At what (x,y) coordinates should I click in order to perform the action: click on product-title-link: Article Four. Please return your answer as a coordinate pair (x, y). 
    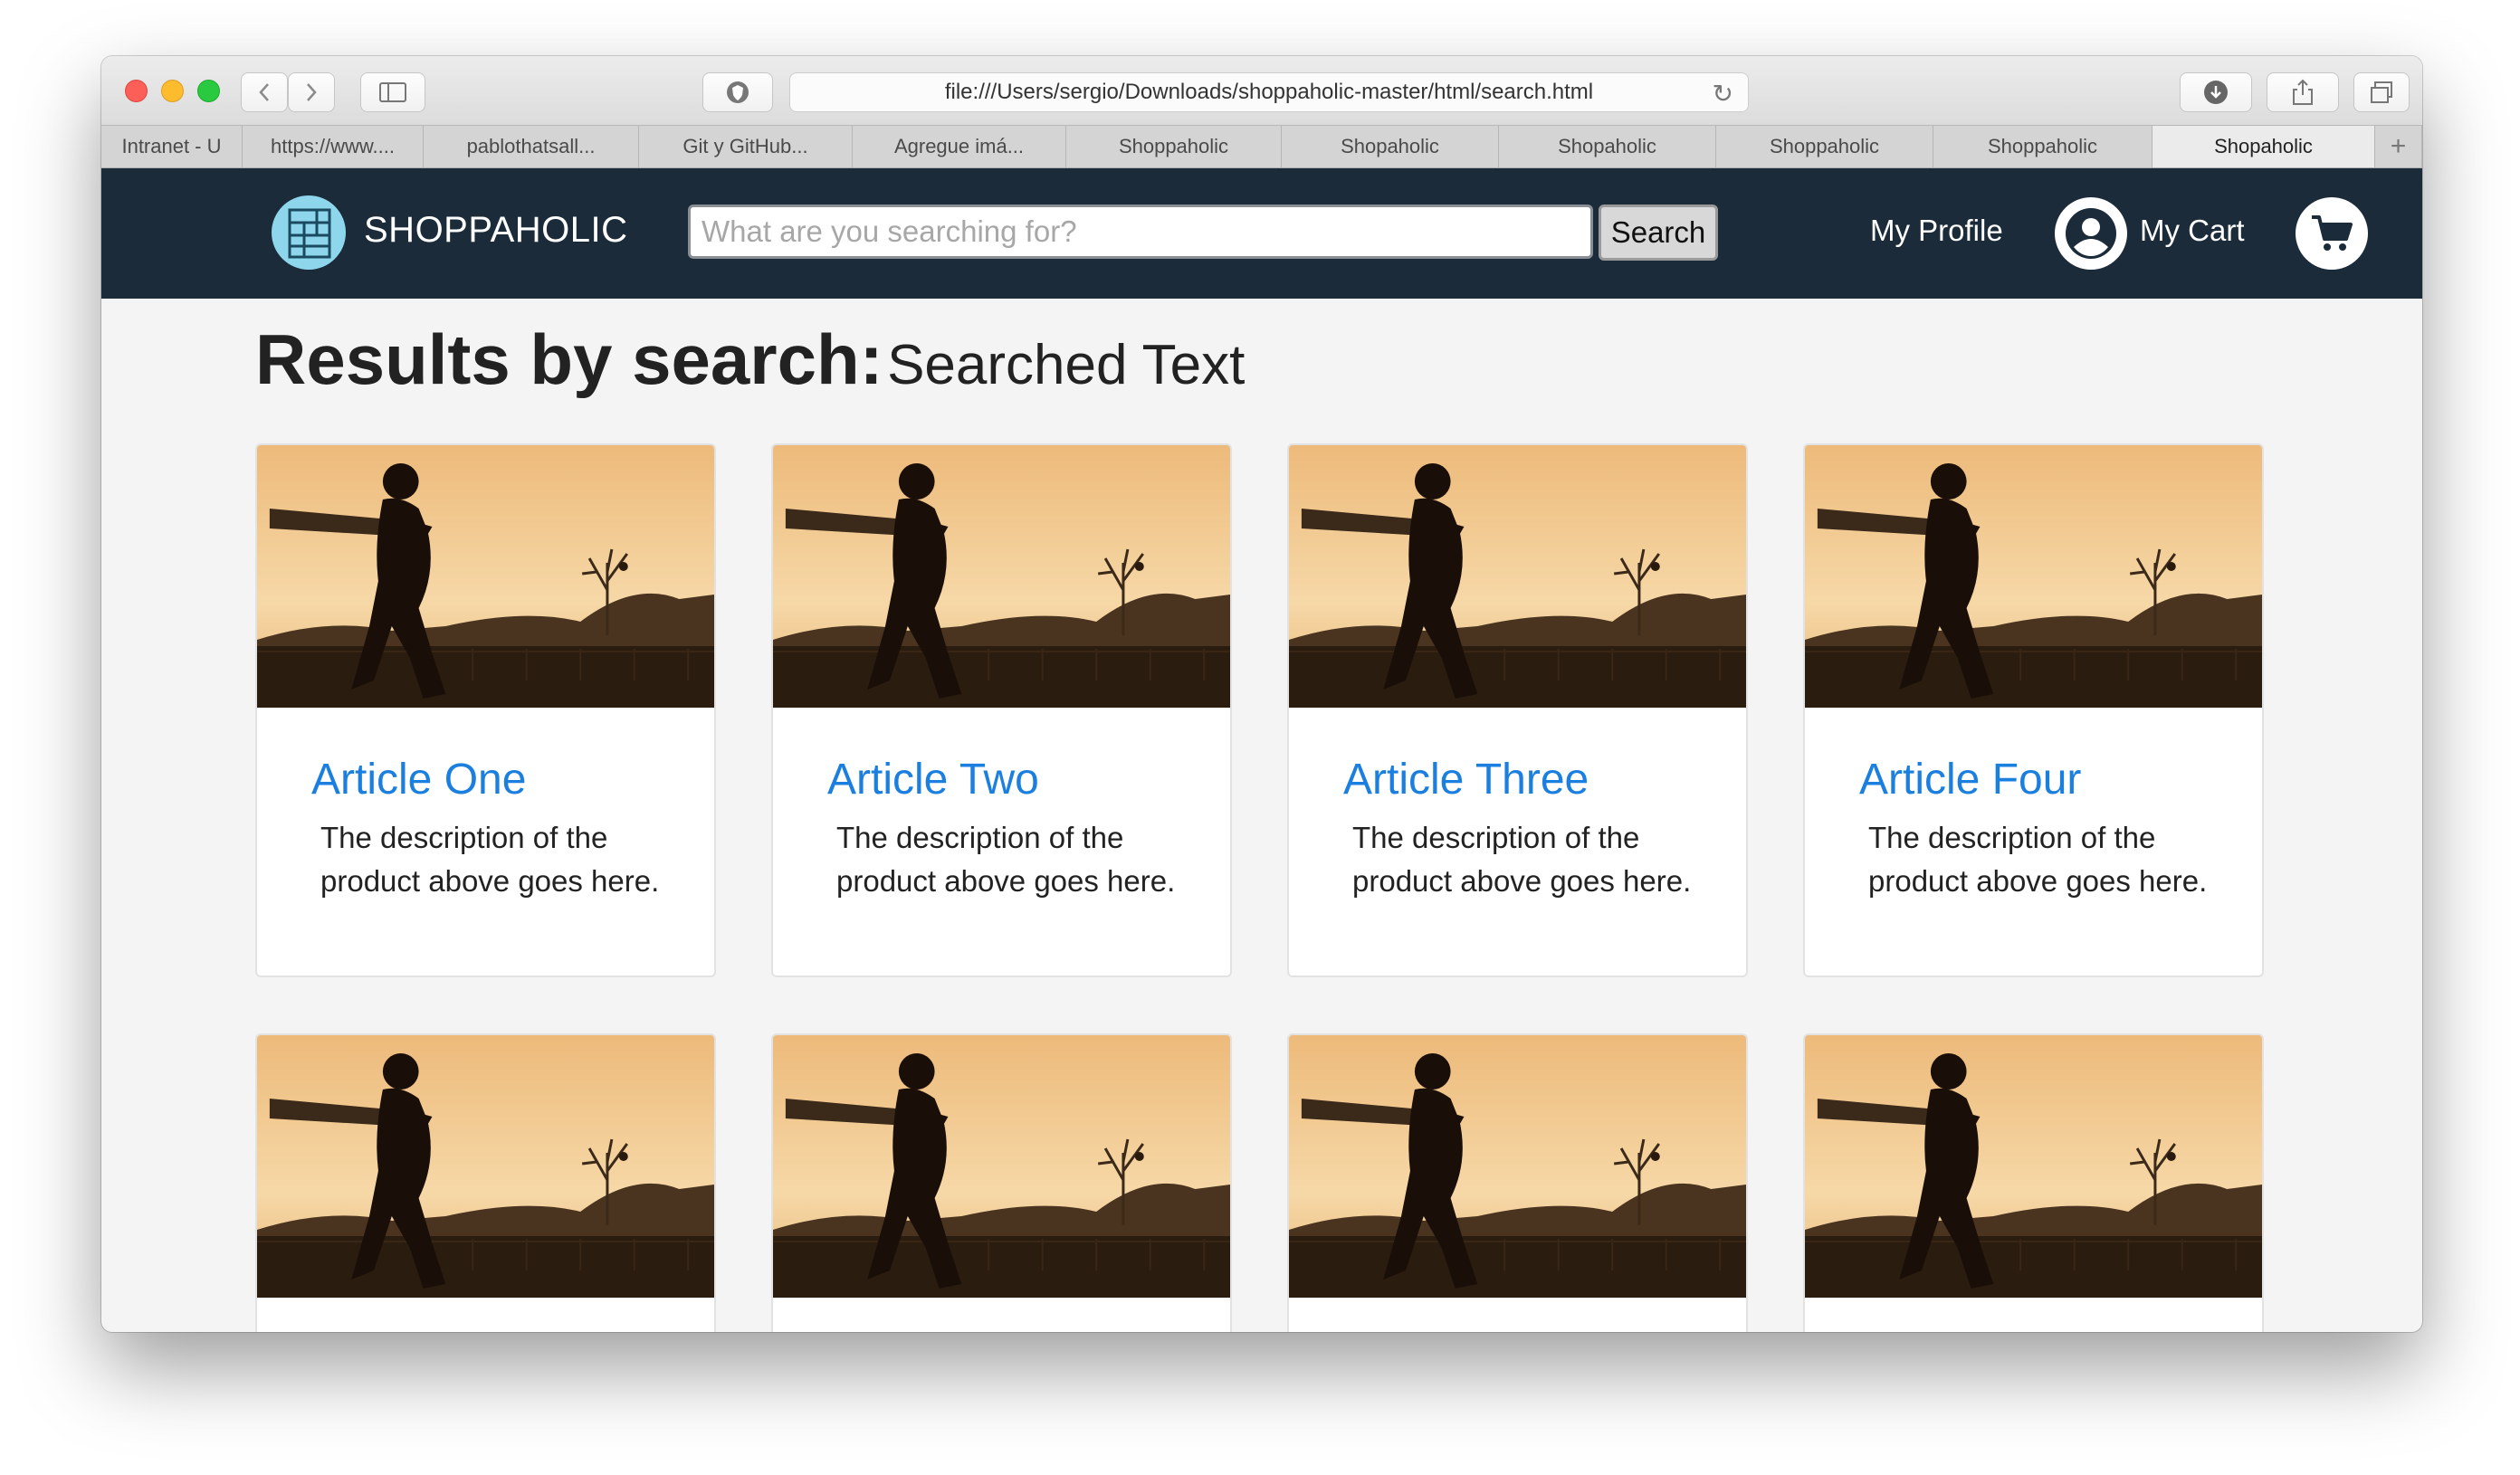
    Looking at the image, I should click on (1970, 779).